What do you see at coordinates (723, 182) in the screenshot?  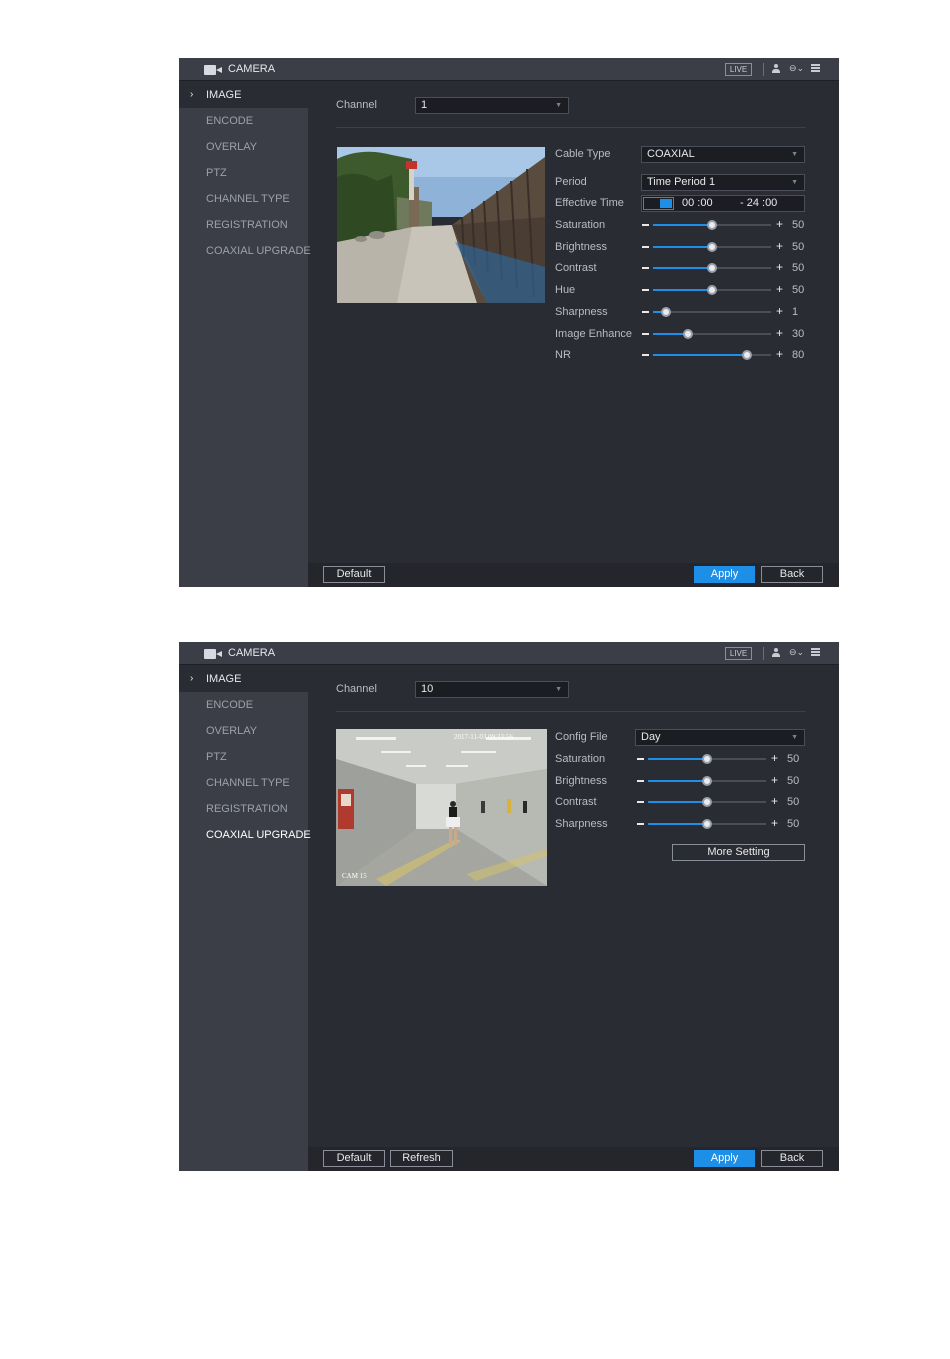 I see `period-select: Time Period 1 ▼` at bounding box center [723, 182].